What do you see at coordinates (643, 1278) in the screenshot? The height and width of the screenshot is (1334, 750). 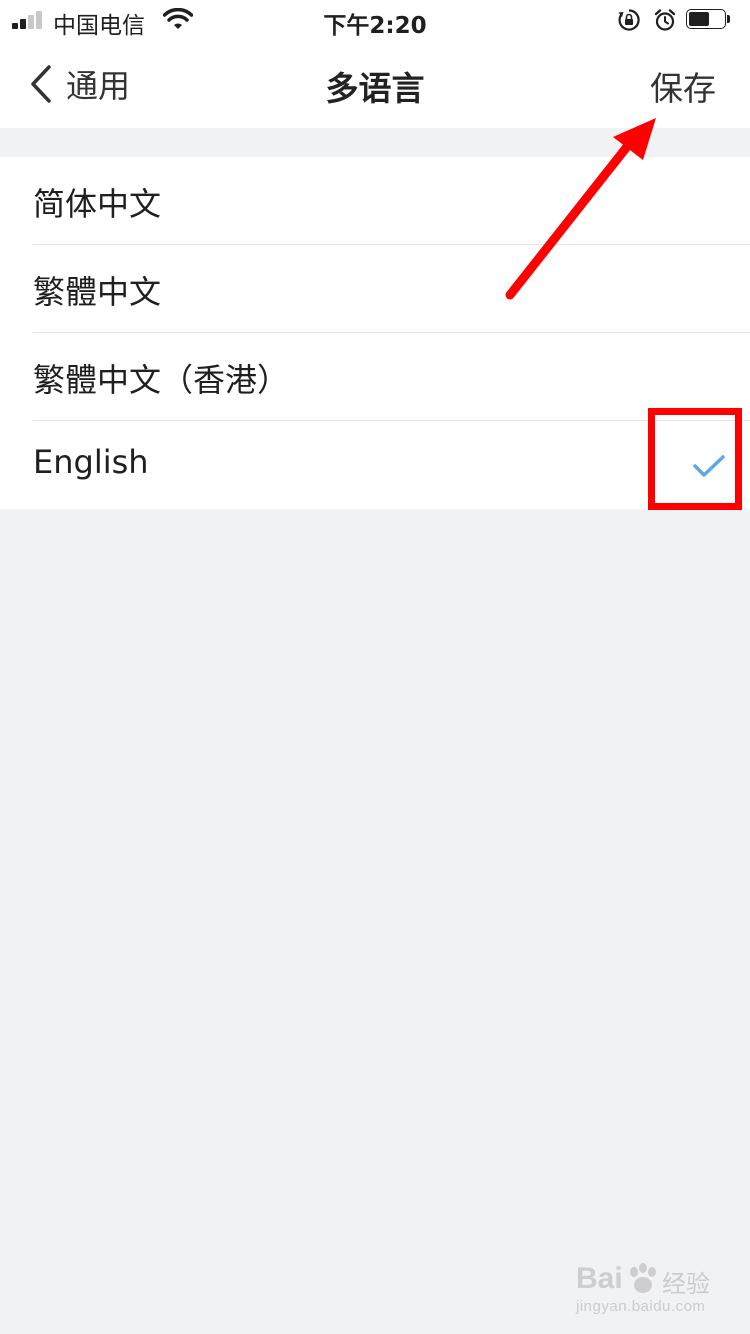 I see `paw-logo-icon` at bounding box center [643, 1278].